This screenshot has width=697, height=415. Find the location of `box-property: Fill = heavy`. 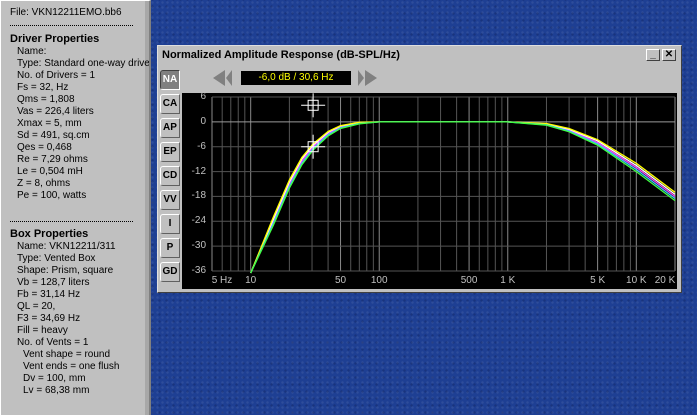

box-property: Fill = heavy is located at coordinates (42, 330).